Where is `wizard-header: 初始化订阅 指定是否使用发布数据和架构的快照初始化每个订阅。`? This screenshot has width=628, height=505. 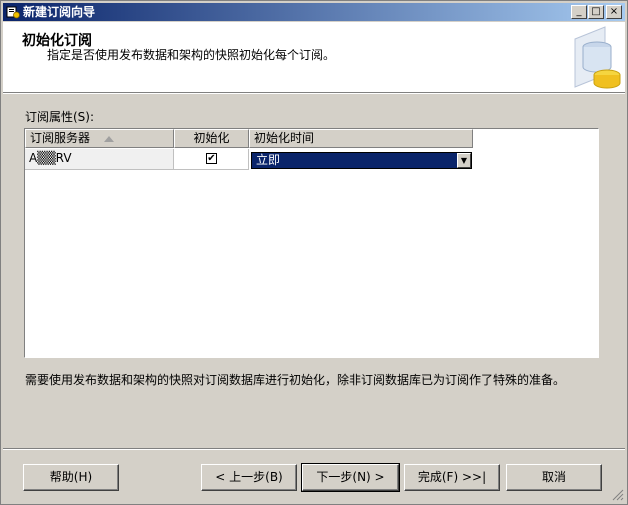
wizard-header: 初始化订阅 指定是否使用发布数据和架构的快照初始化每个订阅。 is located at coordinates (314, 57).